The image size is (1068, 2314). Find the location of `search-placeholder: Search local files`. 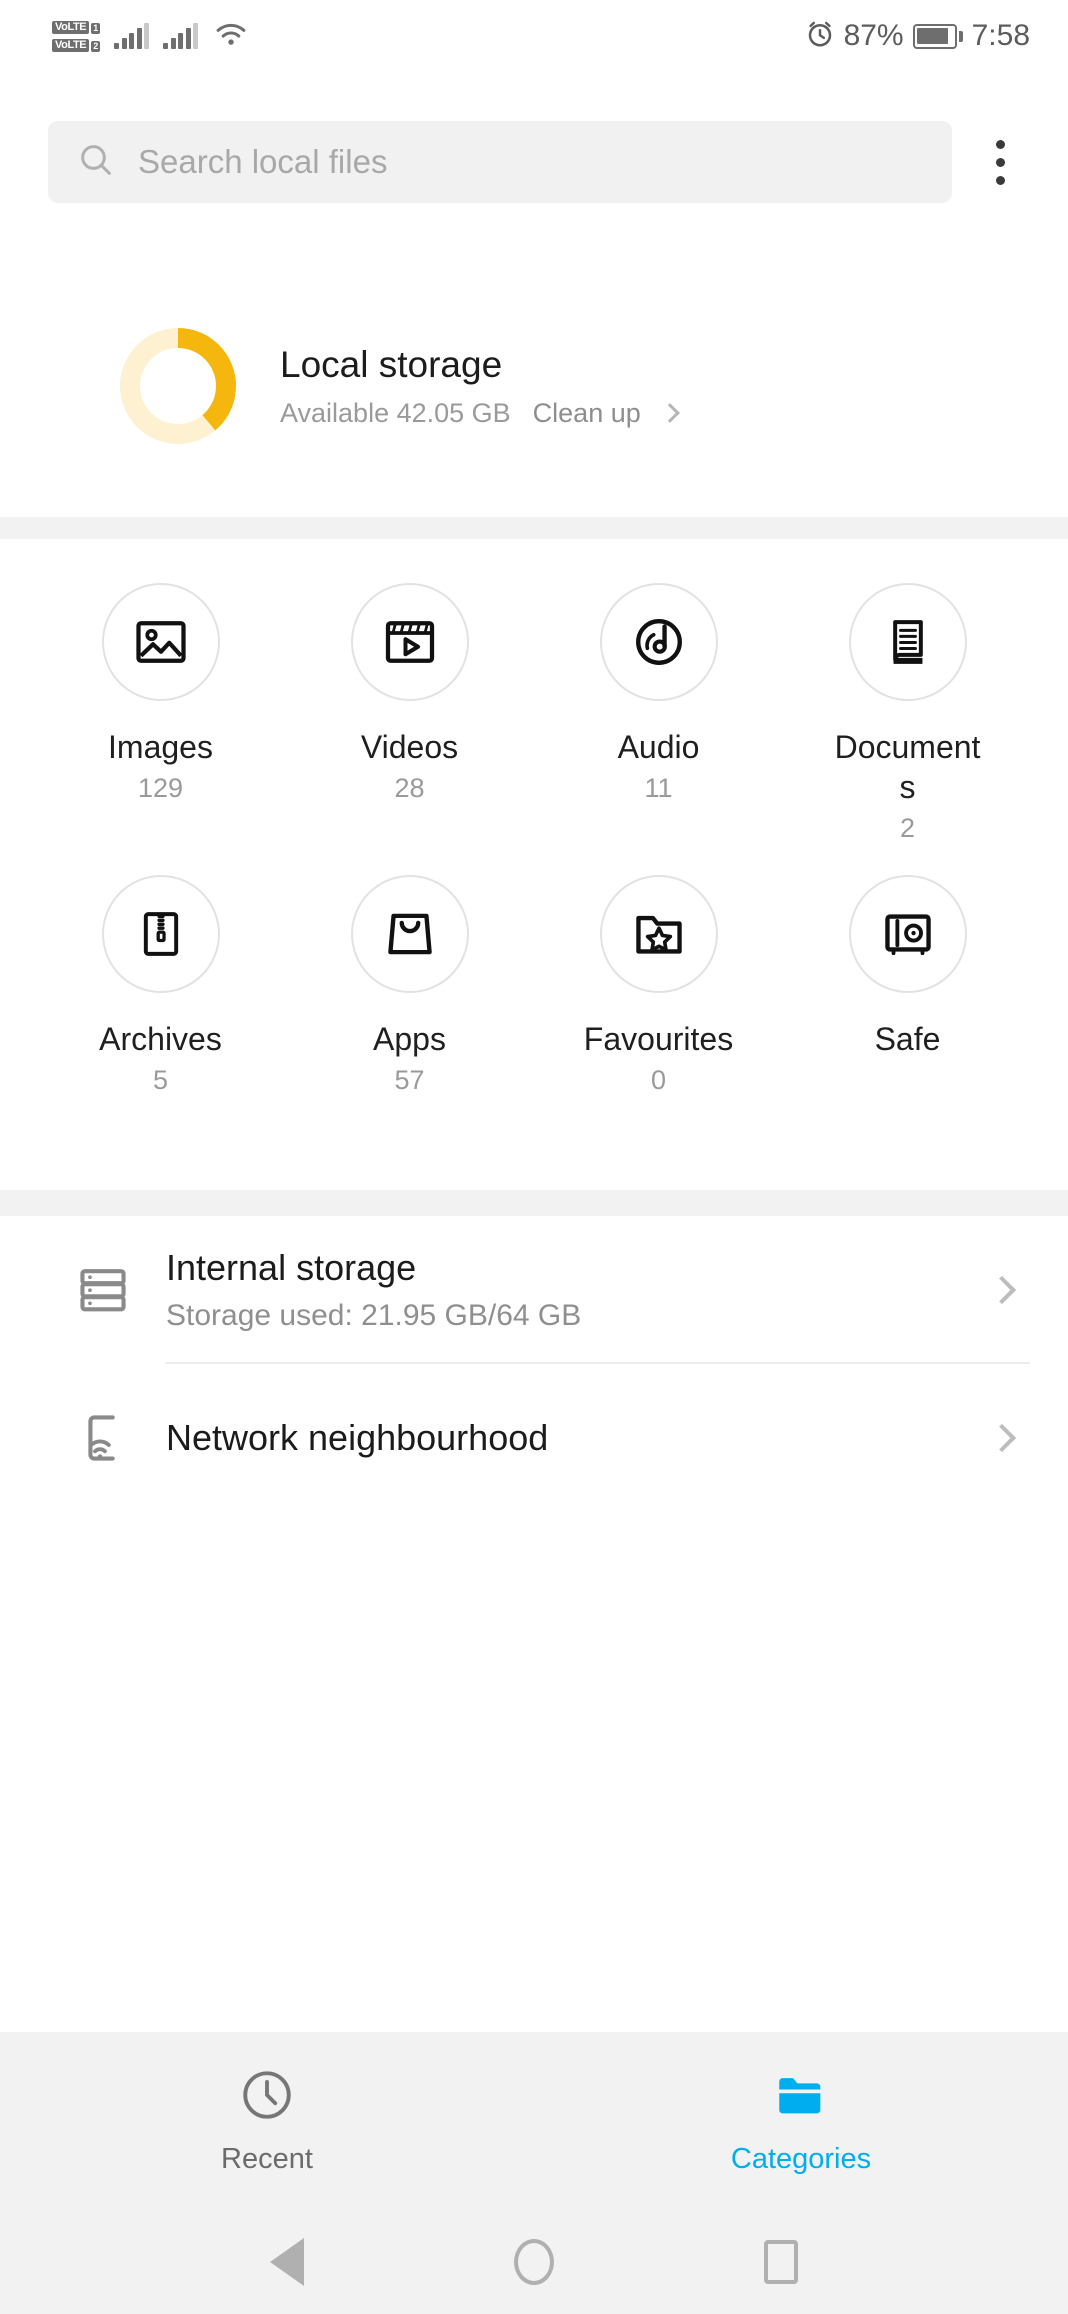

search-placeholder: Search local files is located at coordinates (263, 161).